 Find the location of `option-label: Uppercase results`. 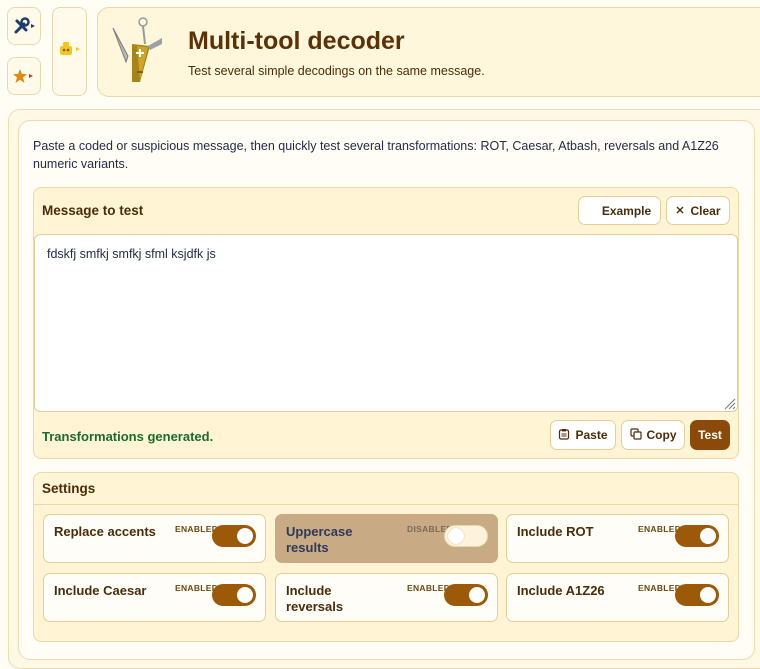

option-label: Uppercase results is located at coordinates (319, 539).